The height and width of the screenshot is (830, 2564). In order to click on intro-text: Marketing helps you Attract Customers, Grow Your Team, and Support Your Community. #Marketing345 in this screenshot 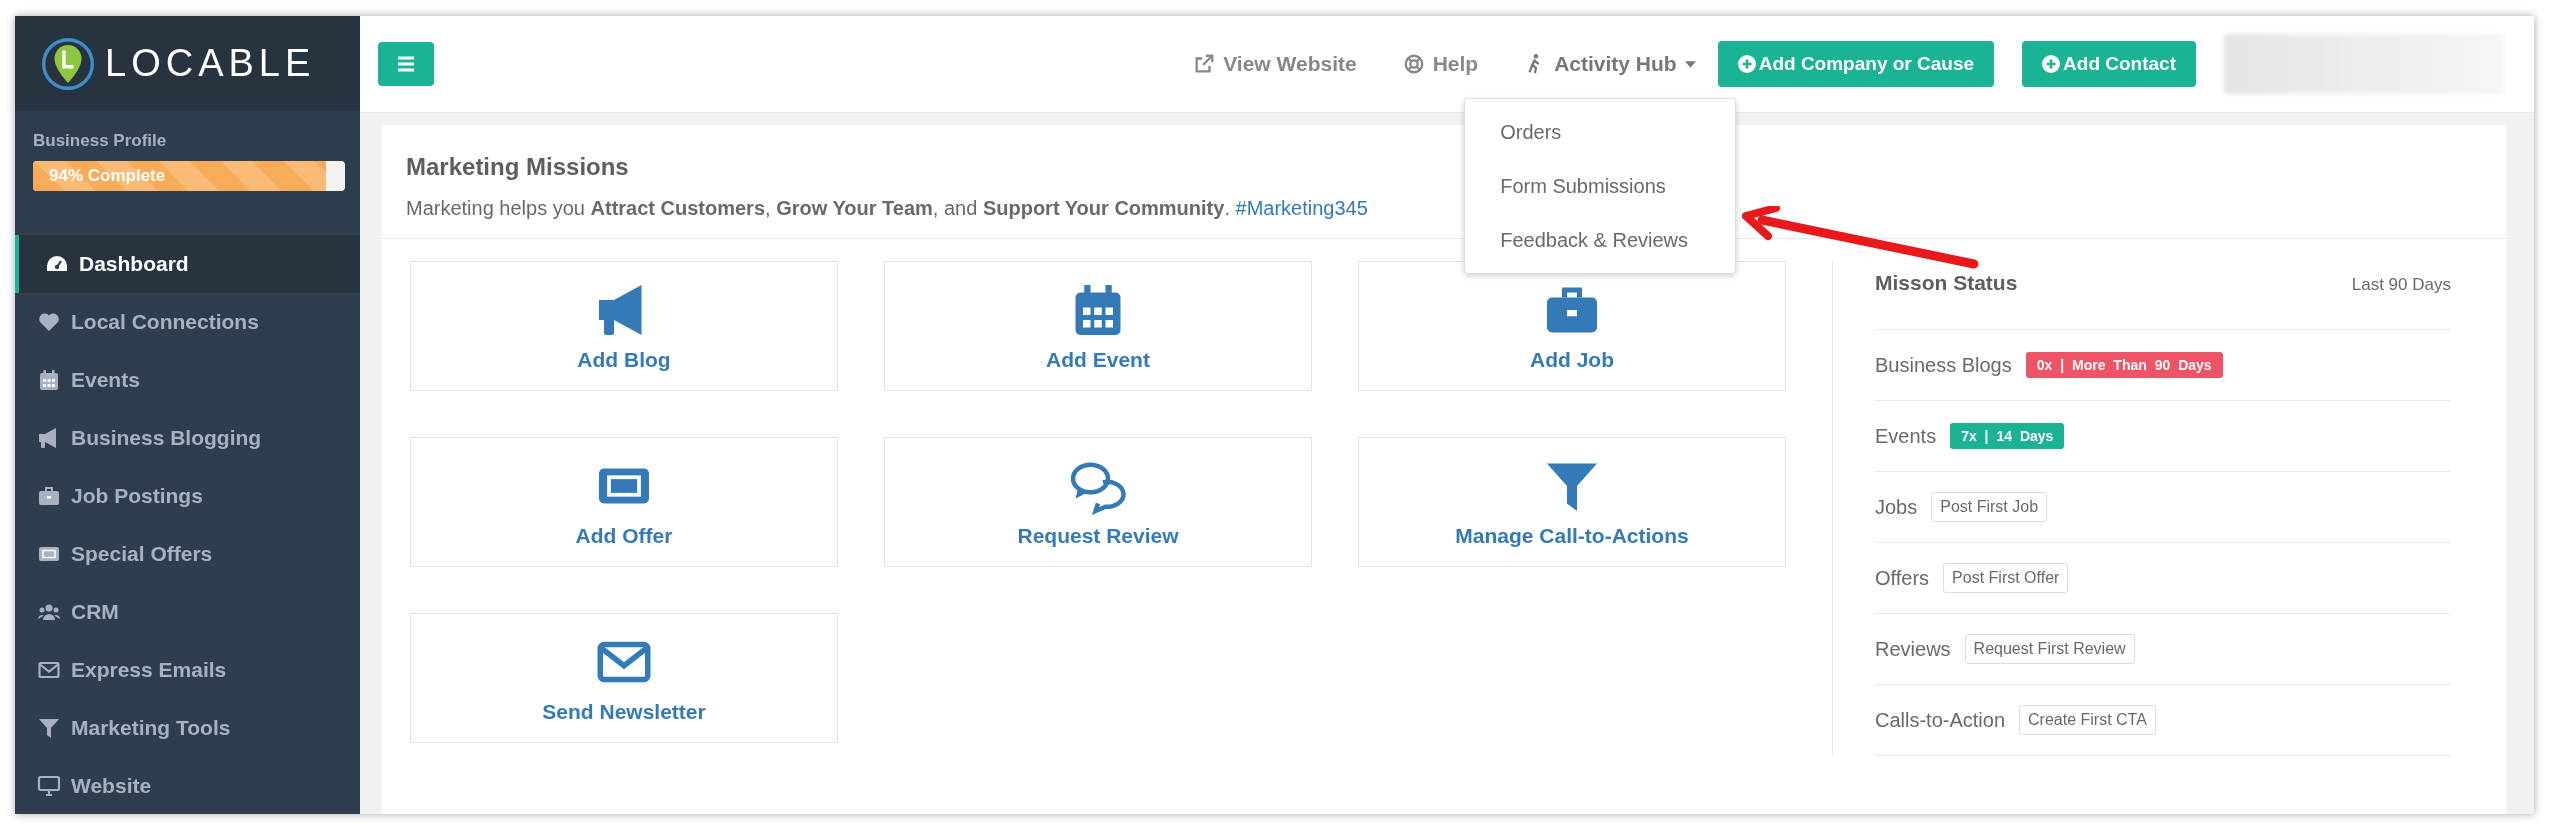, I will do `click(887, 208)`.